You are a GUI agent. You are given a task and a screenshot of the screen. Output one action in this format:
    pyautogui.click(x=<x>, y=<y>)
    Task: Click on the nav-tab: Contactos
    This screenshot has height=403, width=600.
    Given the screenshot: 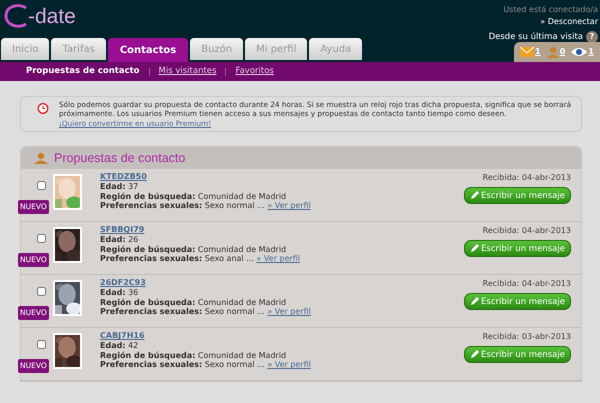 What is the action you would take?
    pyautogui.click(x=148, y=50)
    